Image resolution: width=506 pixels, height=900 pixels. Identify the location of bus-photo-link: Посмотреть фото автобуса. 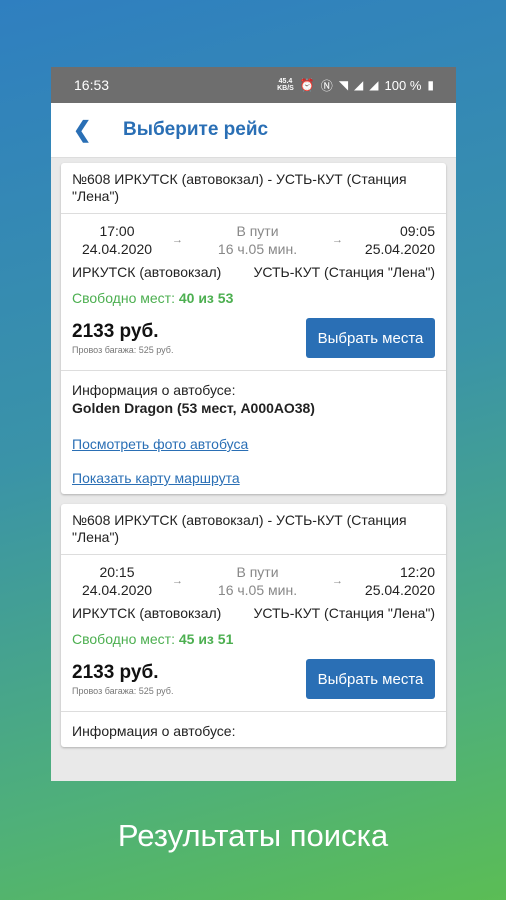
(253, 444).